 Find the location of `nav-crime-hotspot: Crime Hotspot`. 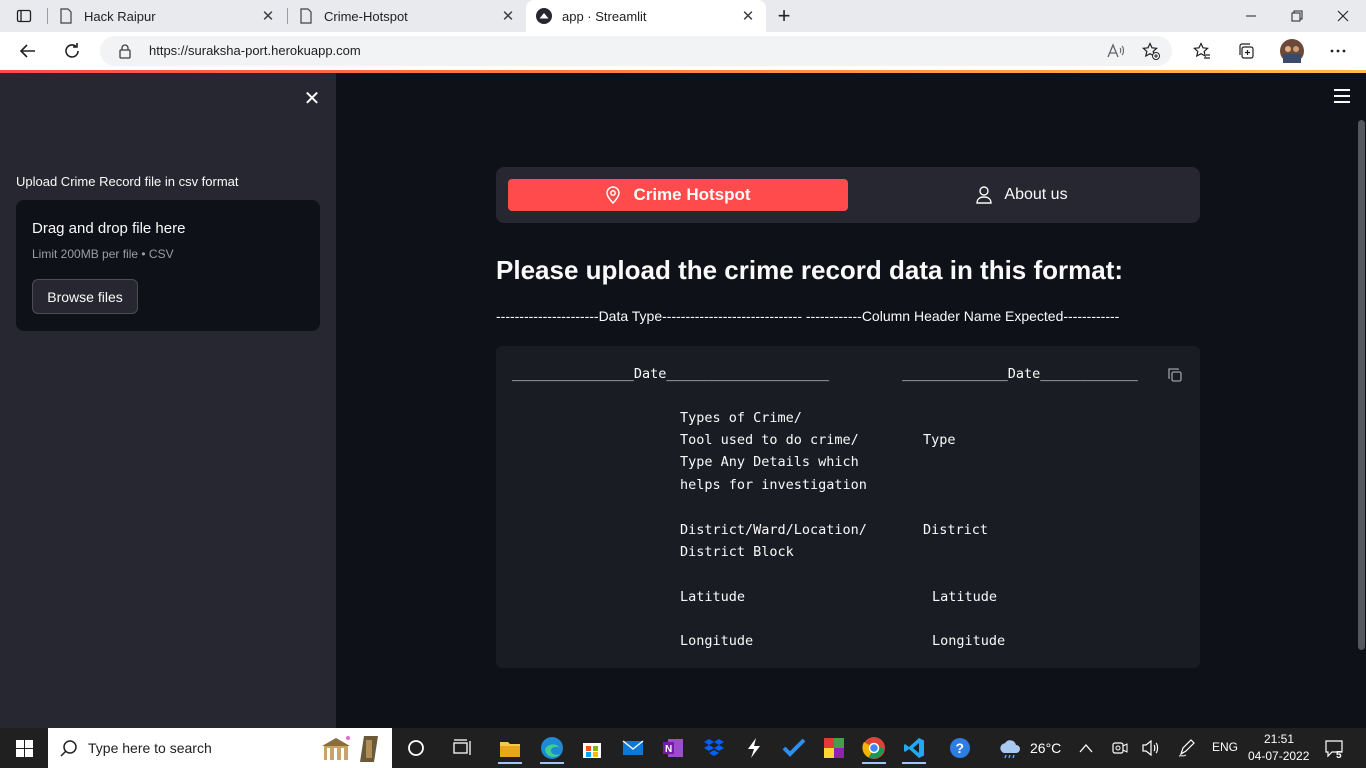

nav-crime-hotspot: Crime Hotspot is located at coordinates (678, 195).